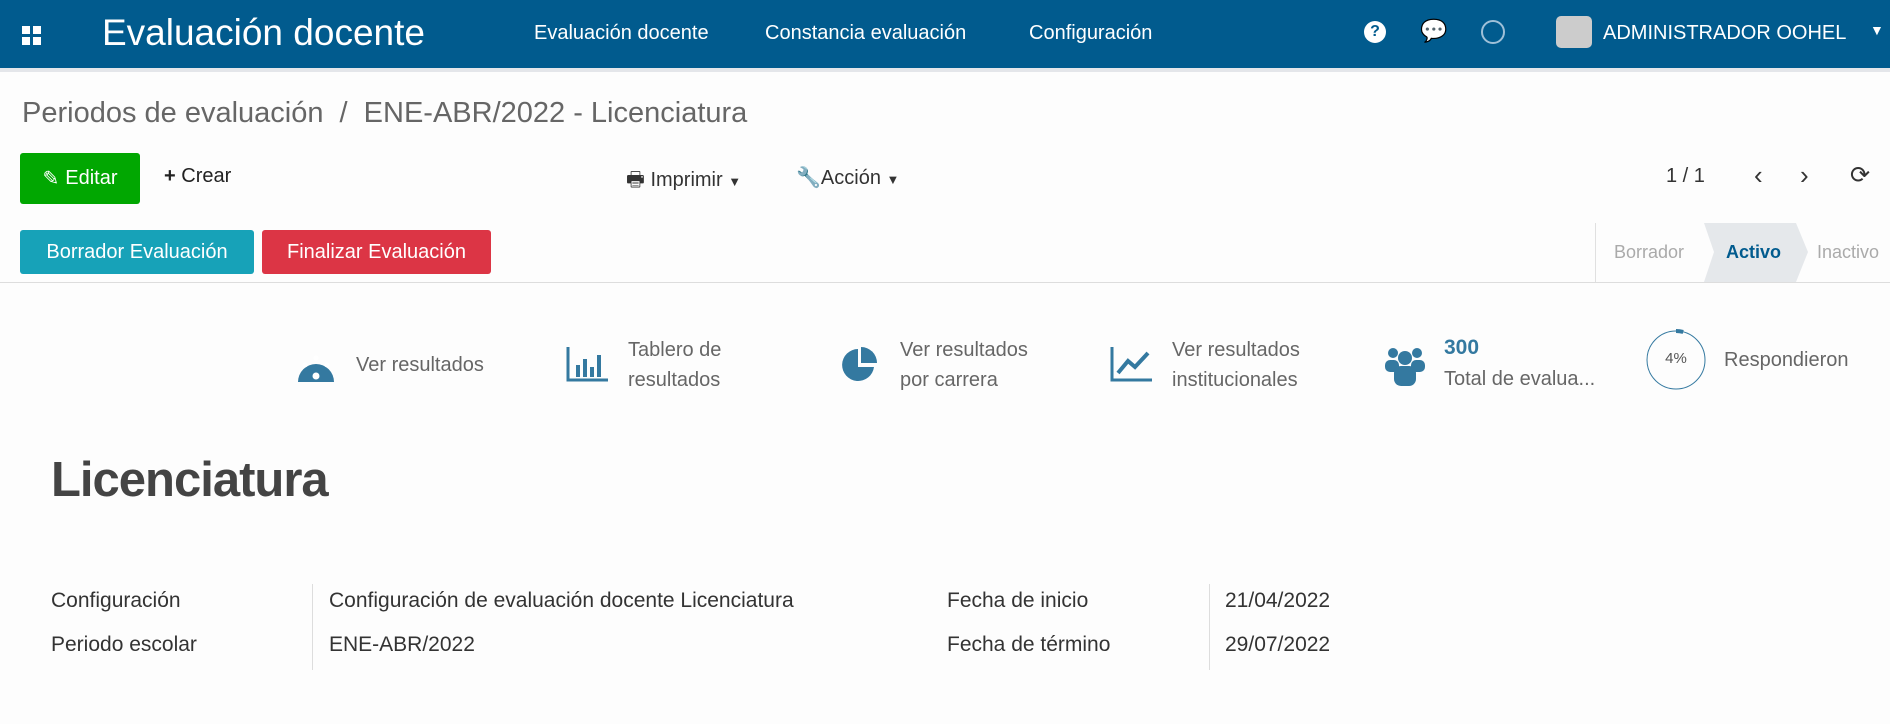 This screenshot has height=724, width=1890. Describe the element at coordinates (808, 178) in the screenshot. I see `wrench-icon: 🔧` at that location.